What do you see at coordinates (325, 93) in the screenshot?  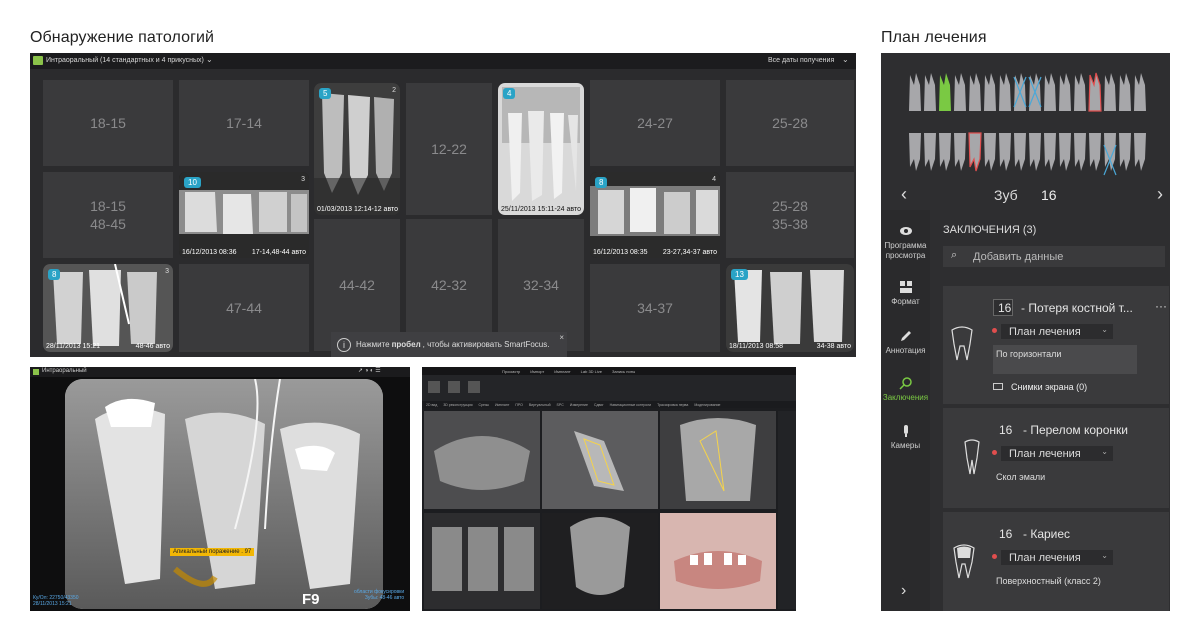 I see `image-count-badge: 5` at bounding box center [325, 93].